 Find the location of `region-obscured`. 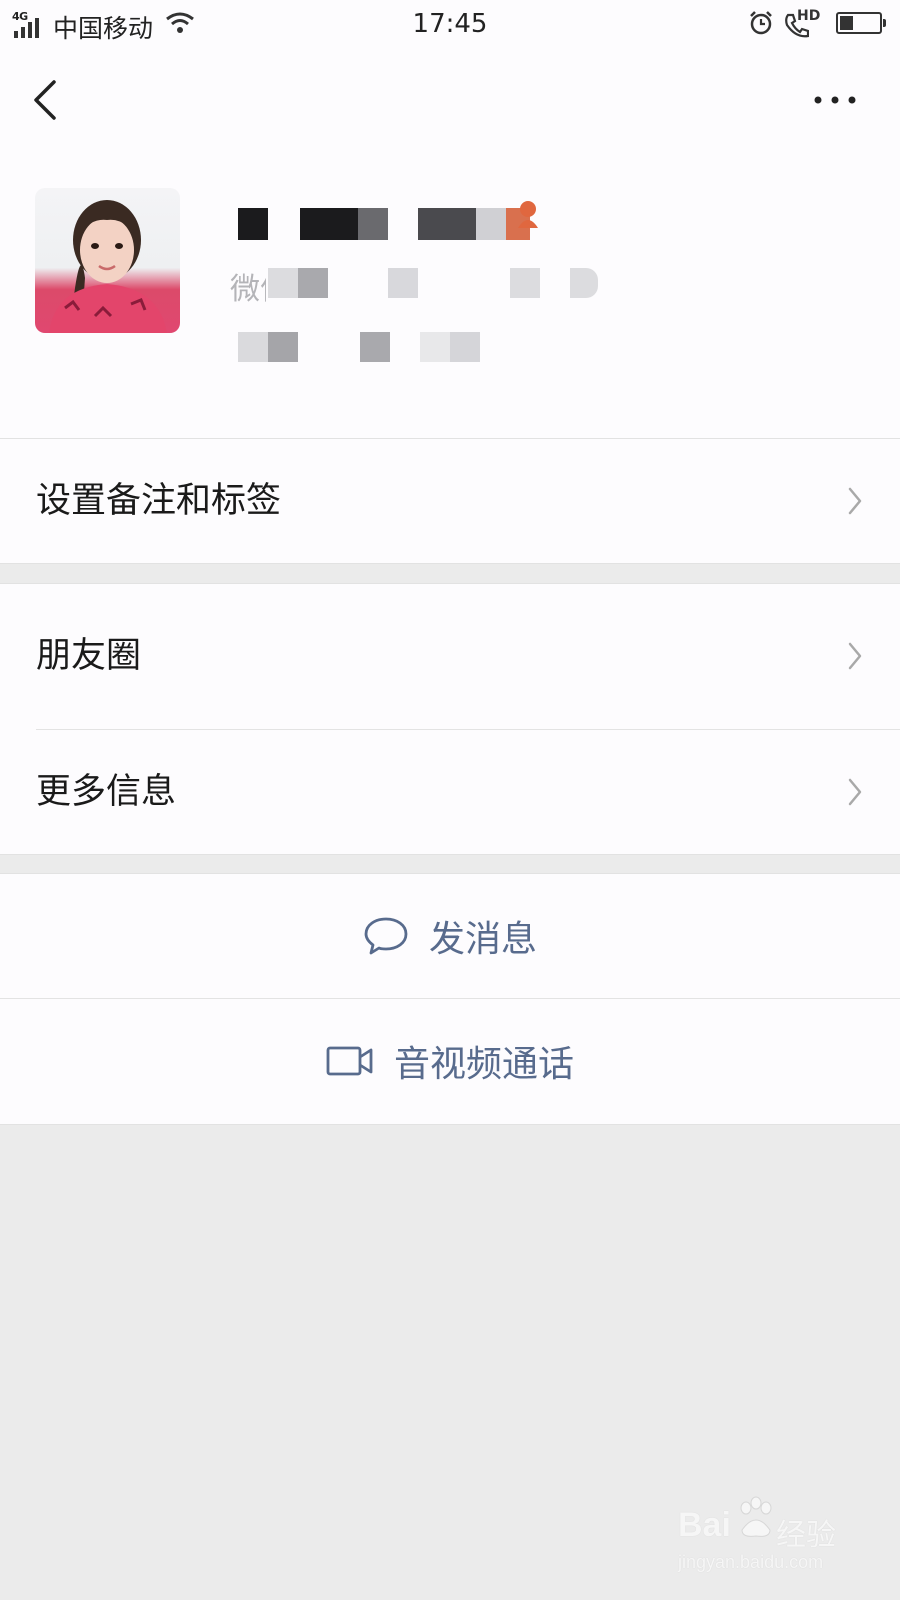

region-obscured is located at coordinates (368, 347).